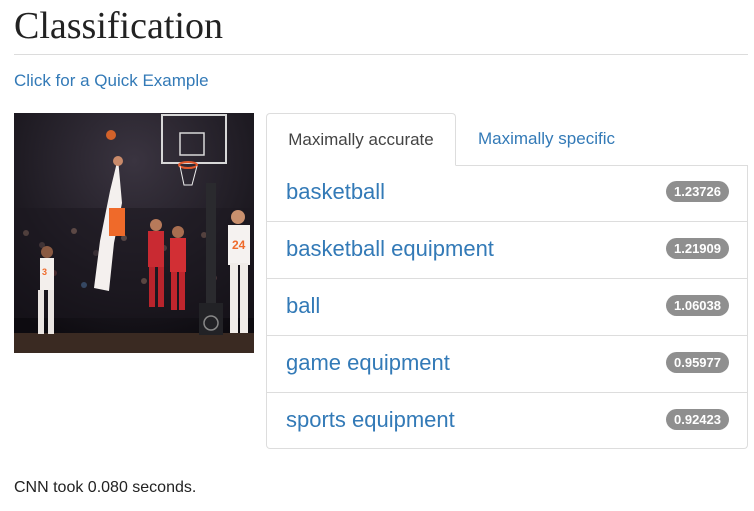 The width and height of the screenshot is (754, 511). What do you see at coordinates (507, 250) in the screenshot?
I see `result-item: basketball equipment 1.21909` at bounding box center [507, 250].